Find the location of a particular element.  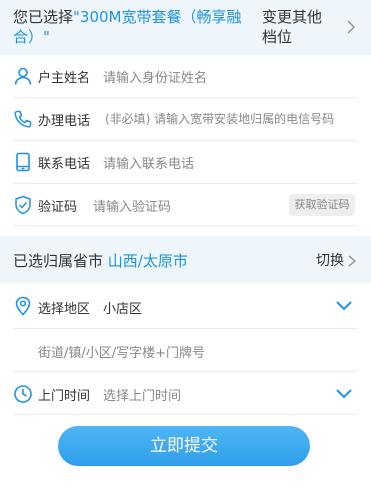

selected-package-bar: 您已选择"300M宽带套餐（畅享融合）" 变更其他档位 is located at coordinates (185, 27).